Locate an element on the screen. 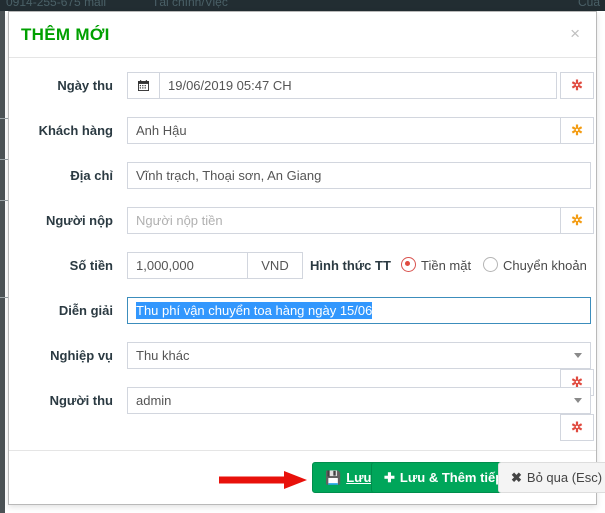 This screenshot has width=605, height=513. required-marker-nguoi-thu: ✲ is located at coordinates (577, 427).